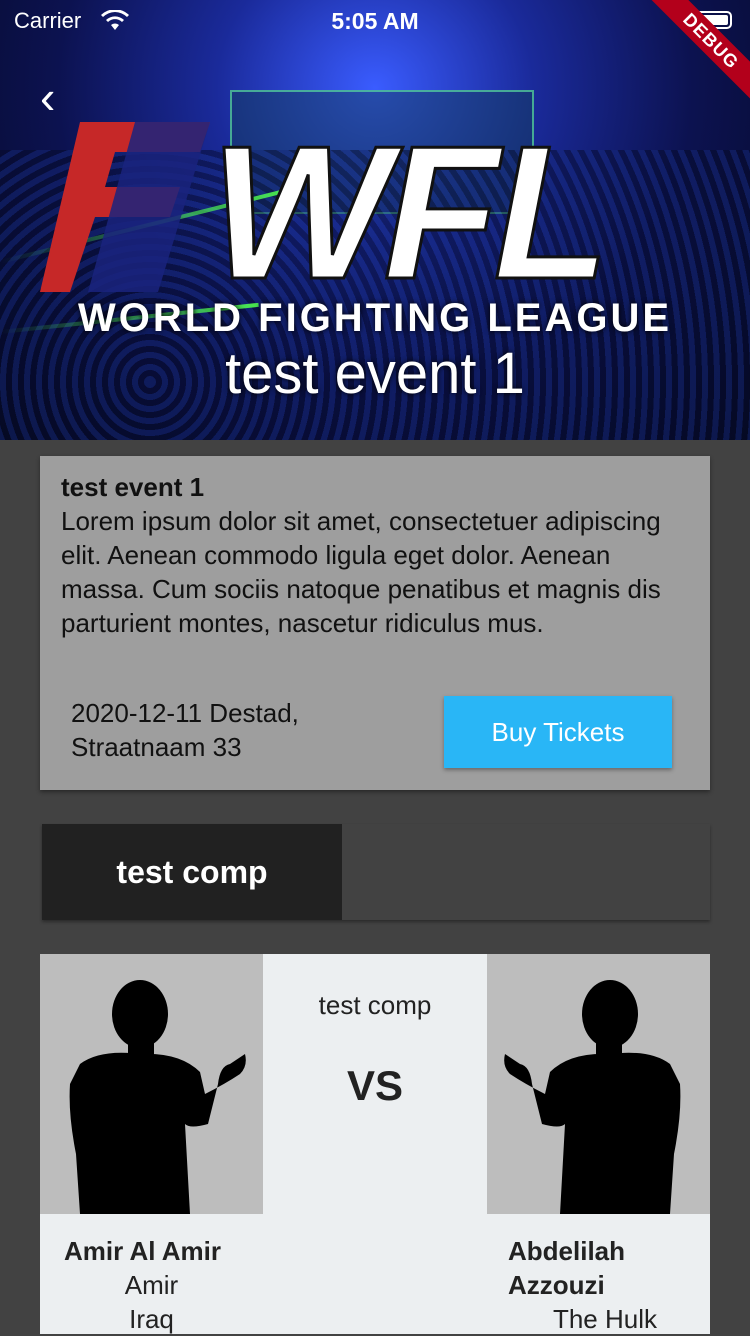 The image size is (750, 1336). I want to click on buy-tickets-button: Buy Tickets, so click(558, 732).